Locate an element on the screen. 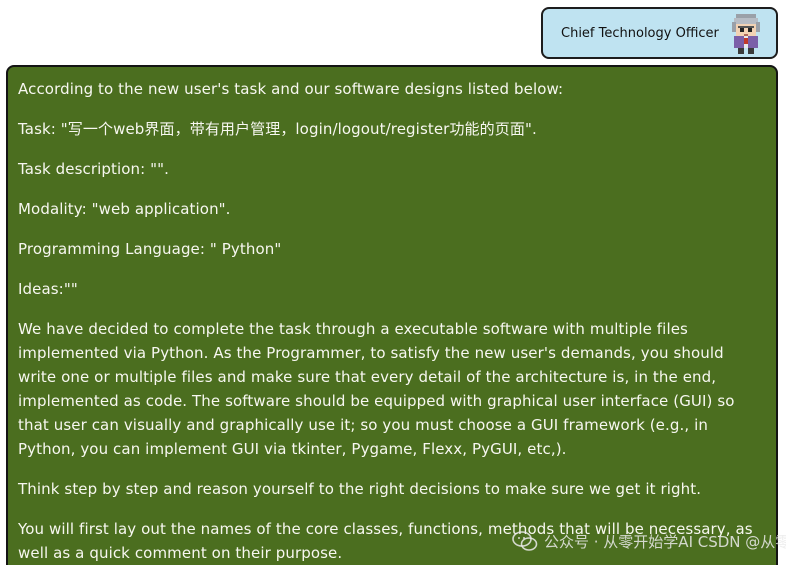 This screenshot has height=565, width=786. watermark: 公众号 · 从零开始学AI CSDN @从零开始学AI is located at coordinates (649, 541).